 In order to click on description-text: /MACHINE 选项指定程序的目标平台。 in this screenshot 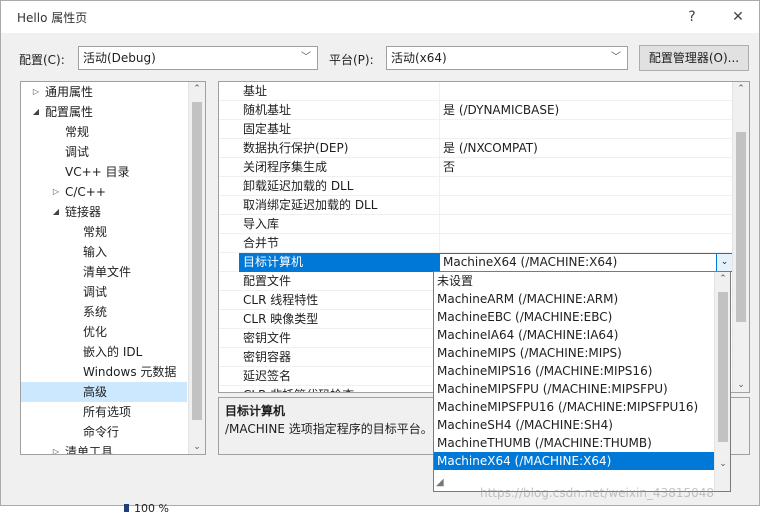, I will do `click(329, 429)`.